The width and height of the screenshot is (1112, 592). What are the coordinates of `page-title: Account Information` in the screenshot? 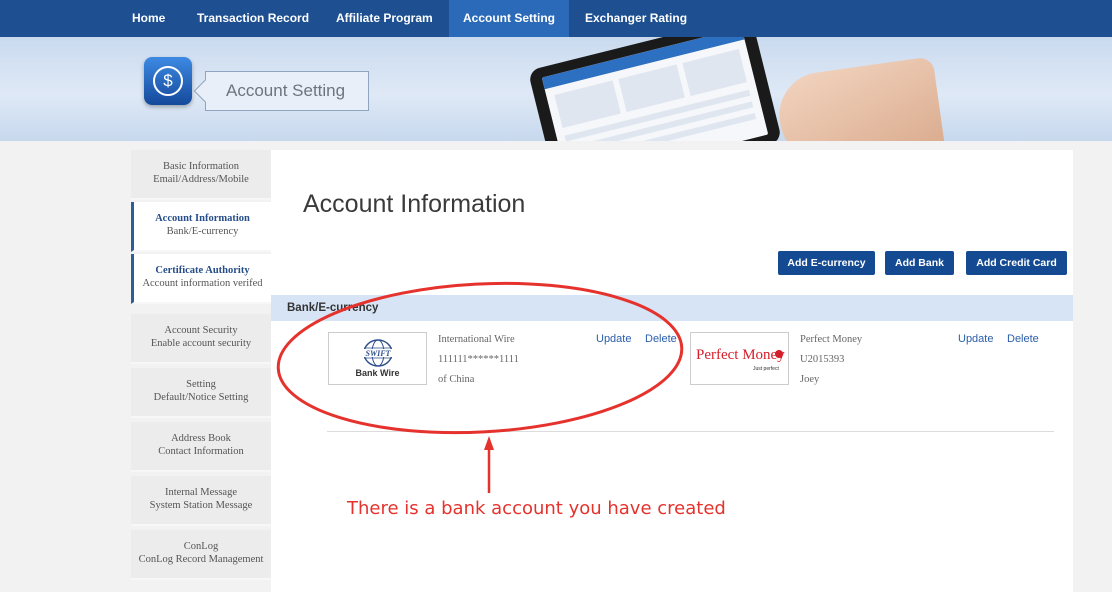 It's located at (414, 204).